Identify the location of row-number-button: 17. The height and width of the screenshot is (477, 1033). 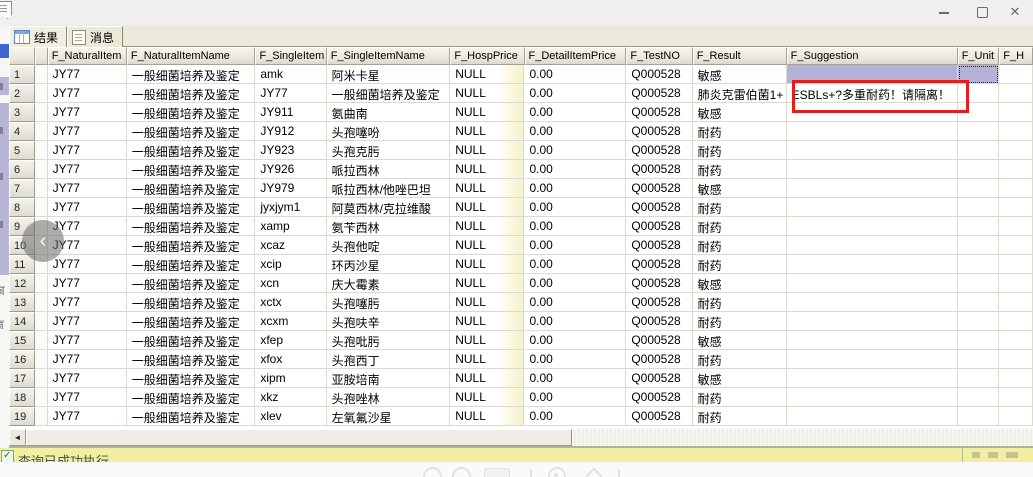
(22, 378).